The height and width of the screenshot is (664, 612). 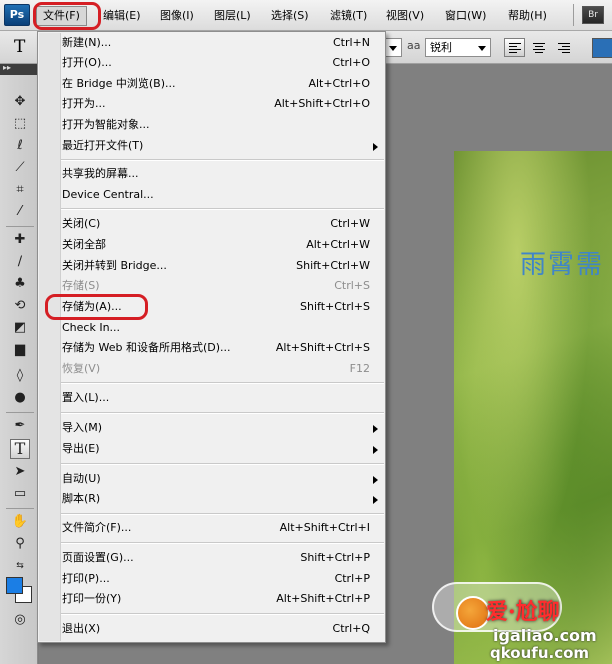 I want to click on blur-icon: ◊, so click(x=20, y=376).